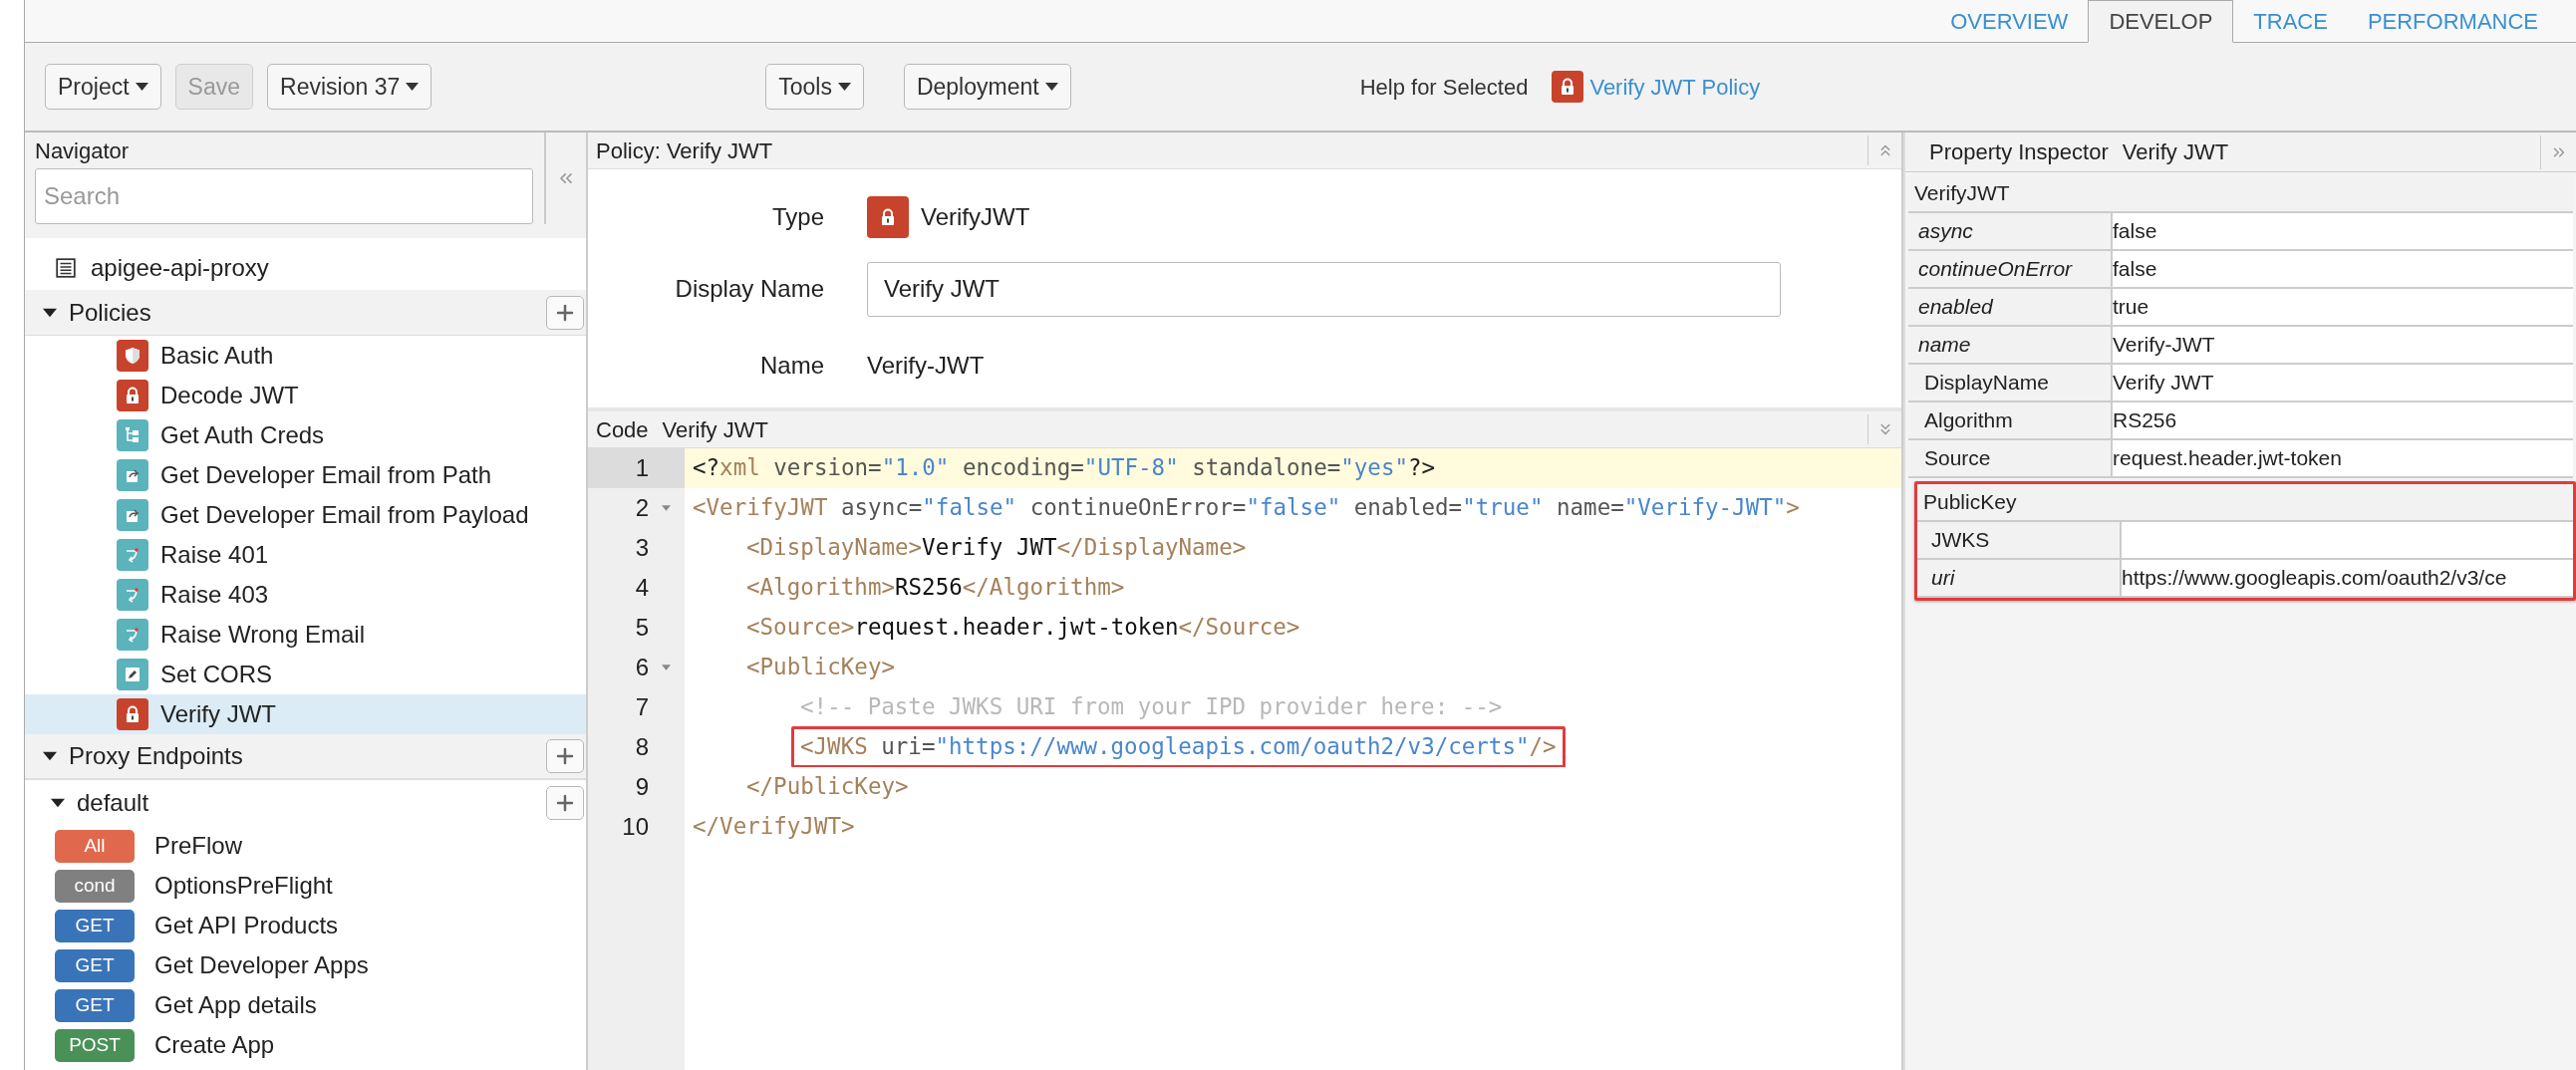  What do you see at coordinates (987, 87) in the screenshot?
I see `menu-button: Deployment` at bounding box center [987, 87].